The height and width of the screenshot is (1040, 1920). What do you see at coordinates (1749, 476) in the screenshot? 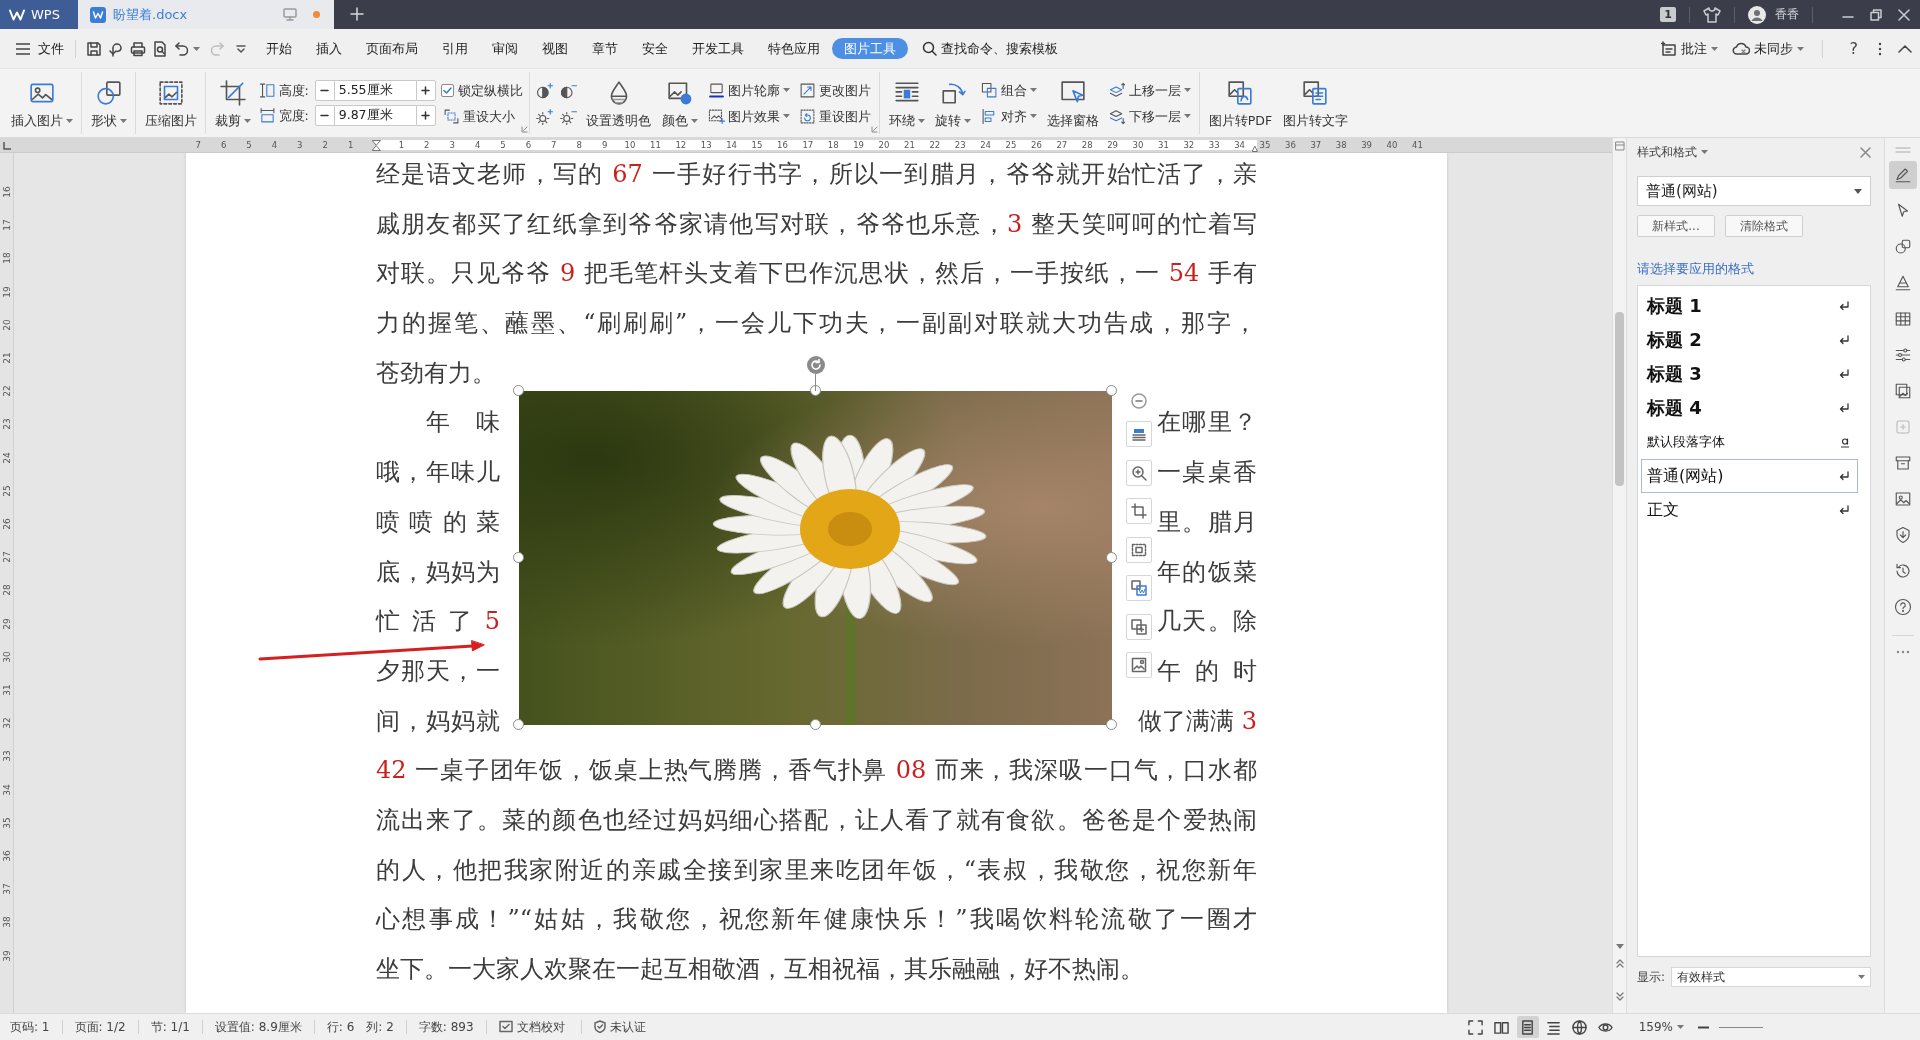
I see `style-item: 普通(网站)` at bounding box center [1749, 476].